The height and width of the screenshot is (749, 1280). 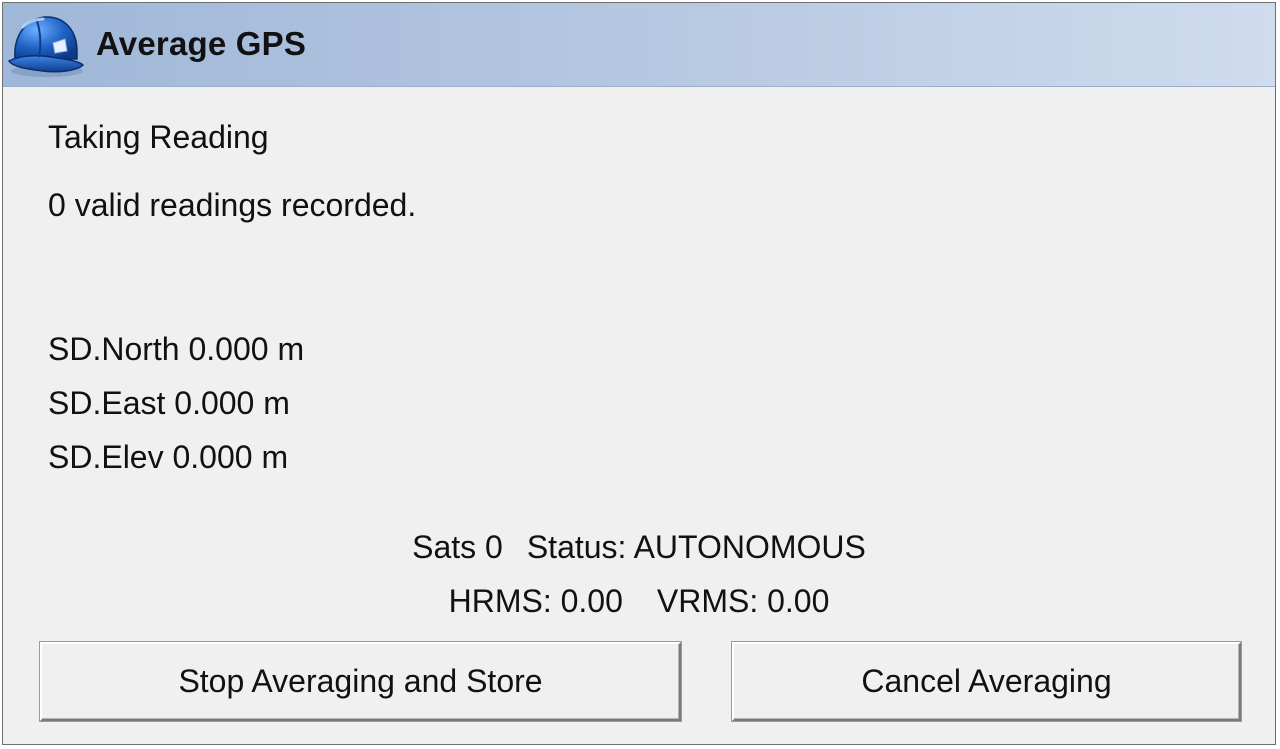 I want to click on title-bar: Average GPS, so click(x=639, y=45).